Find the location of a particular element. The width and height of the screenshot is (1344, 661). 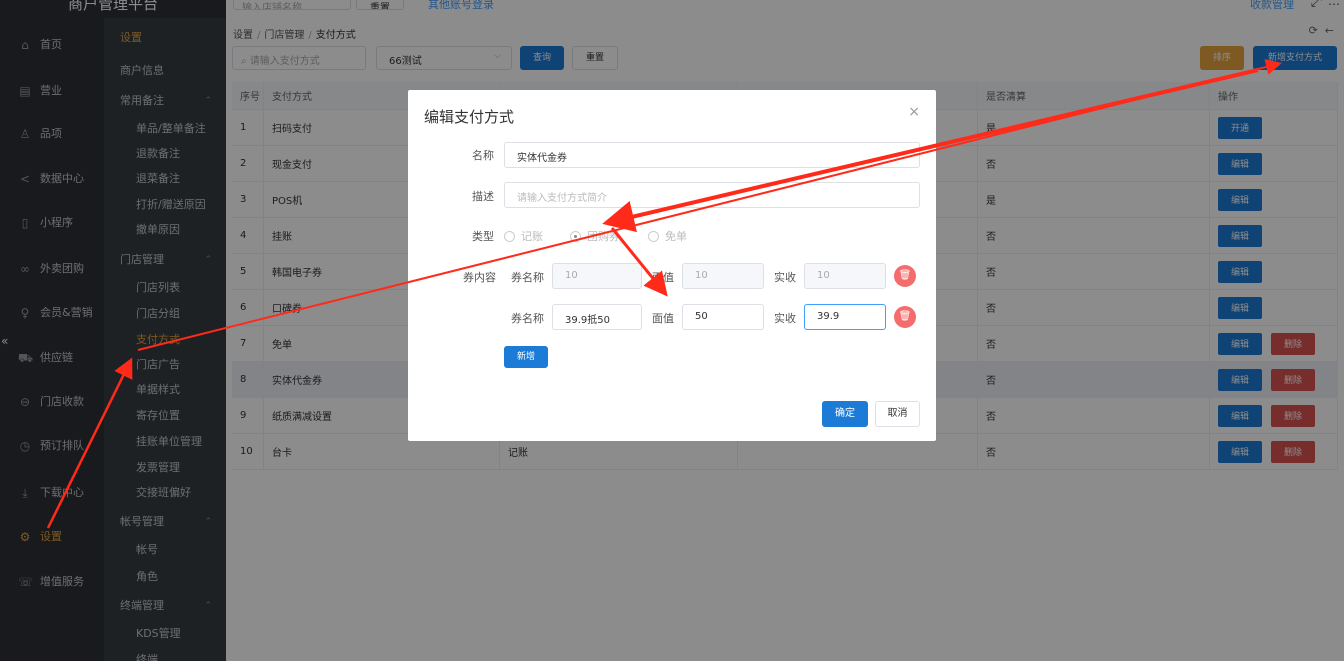

coupon-name-input: 10 is located at coordinates (597, 276).